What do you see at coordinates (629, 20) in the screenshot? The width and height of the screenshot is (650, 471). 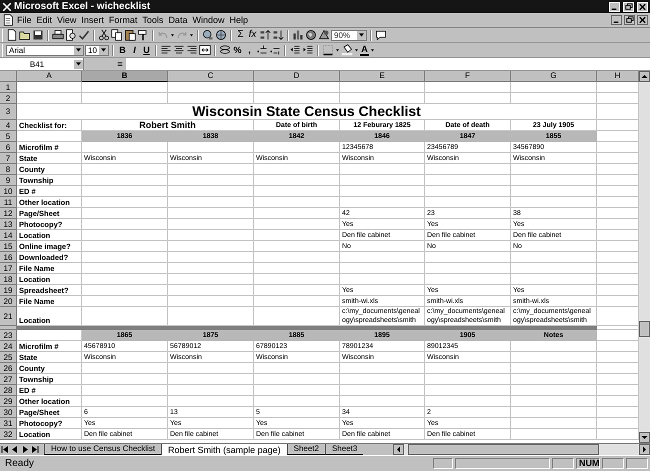 I see `restore-icon` at bounding box center [629, 20].